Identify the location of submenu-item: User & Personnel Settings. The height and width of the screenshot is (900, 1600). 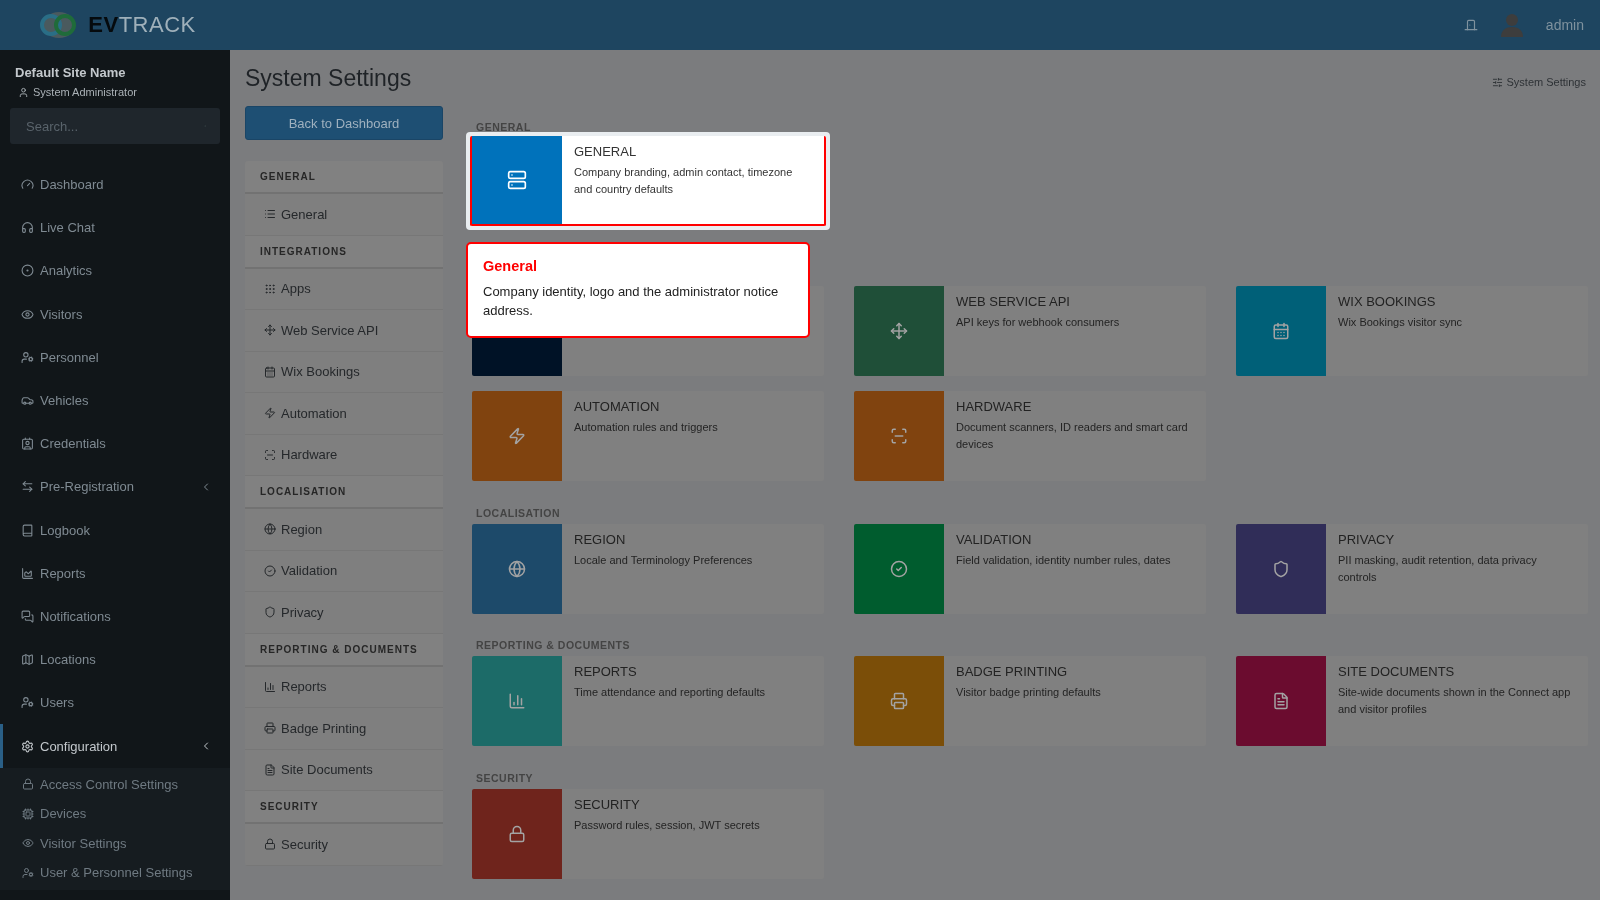
(115, 873).